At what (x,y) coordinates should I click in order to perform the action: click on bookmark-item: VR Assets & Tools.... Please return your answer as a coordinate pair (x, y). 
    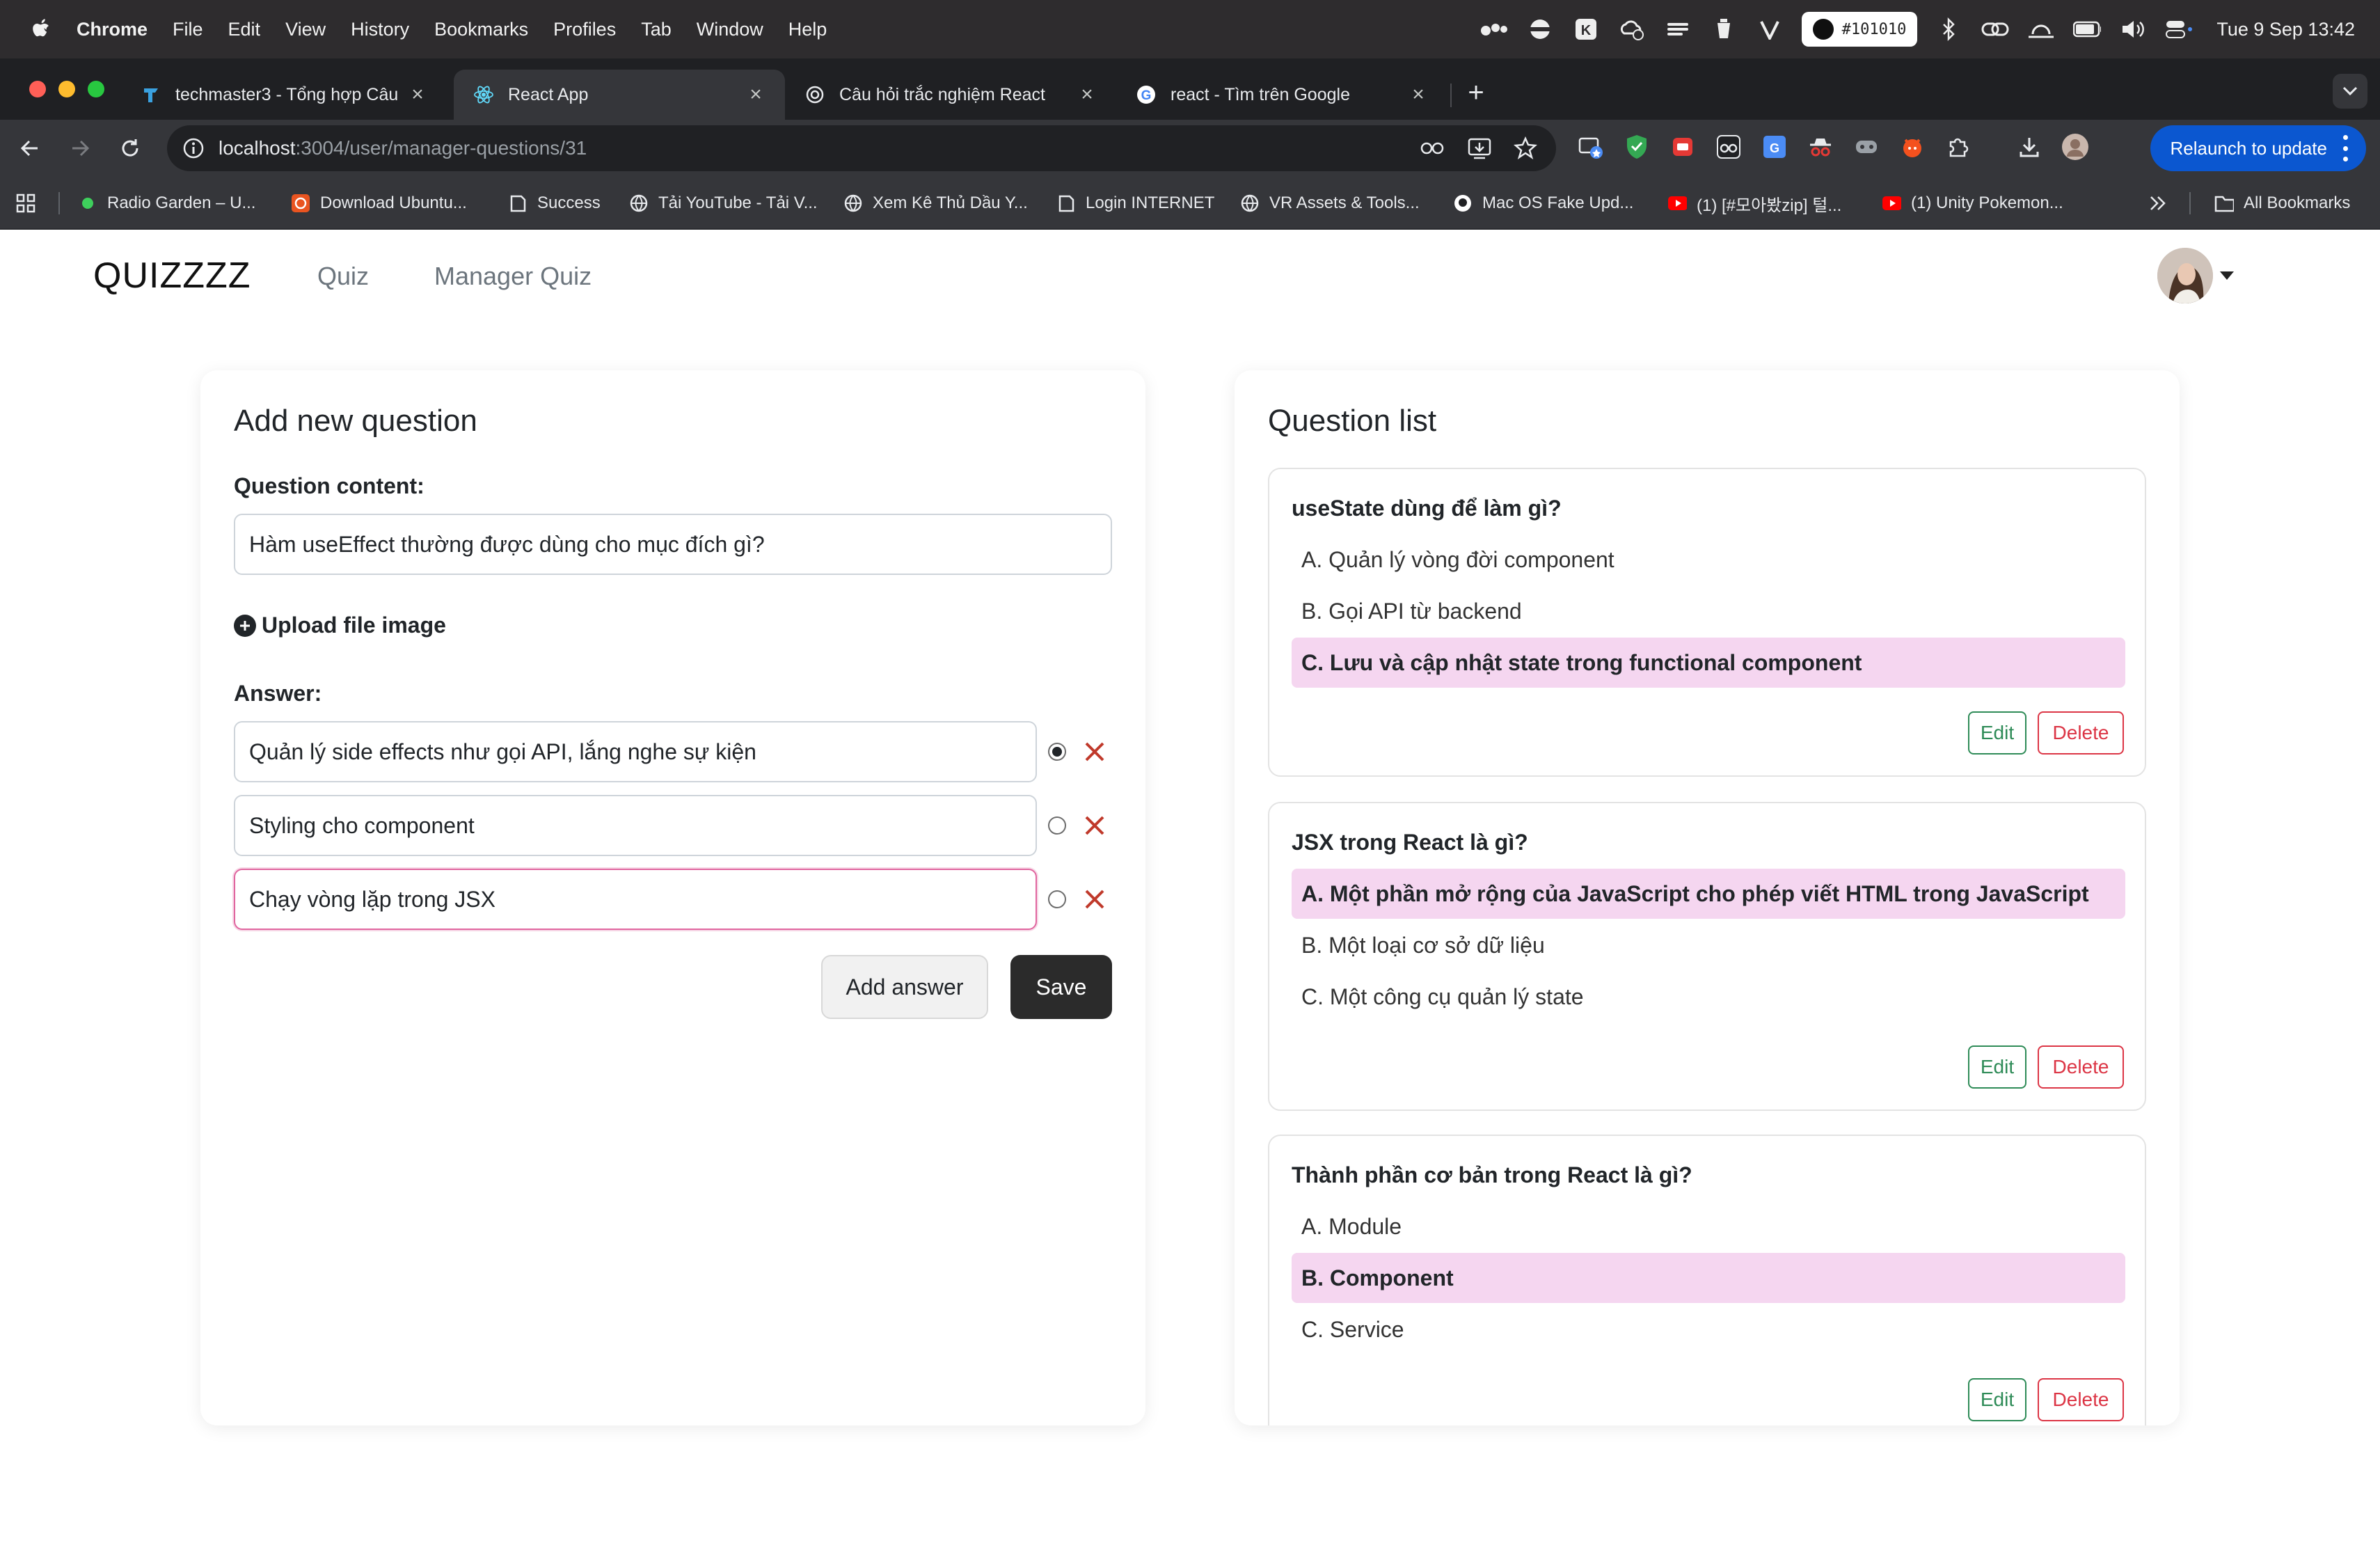
    Looking at the image, I should click on (1330, 203).